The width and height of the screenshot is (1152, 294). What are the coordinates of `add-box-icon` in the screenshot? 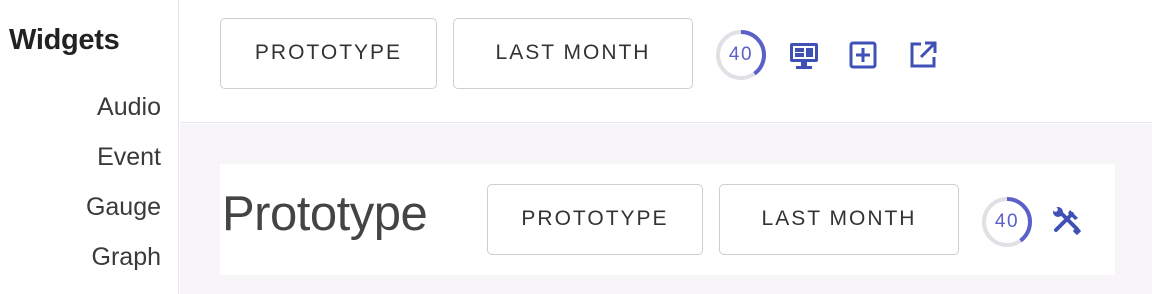 It's located at (863, 55).